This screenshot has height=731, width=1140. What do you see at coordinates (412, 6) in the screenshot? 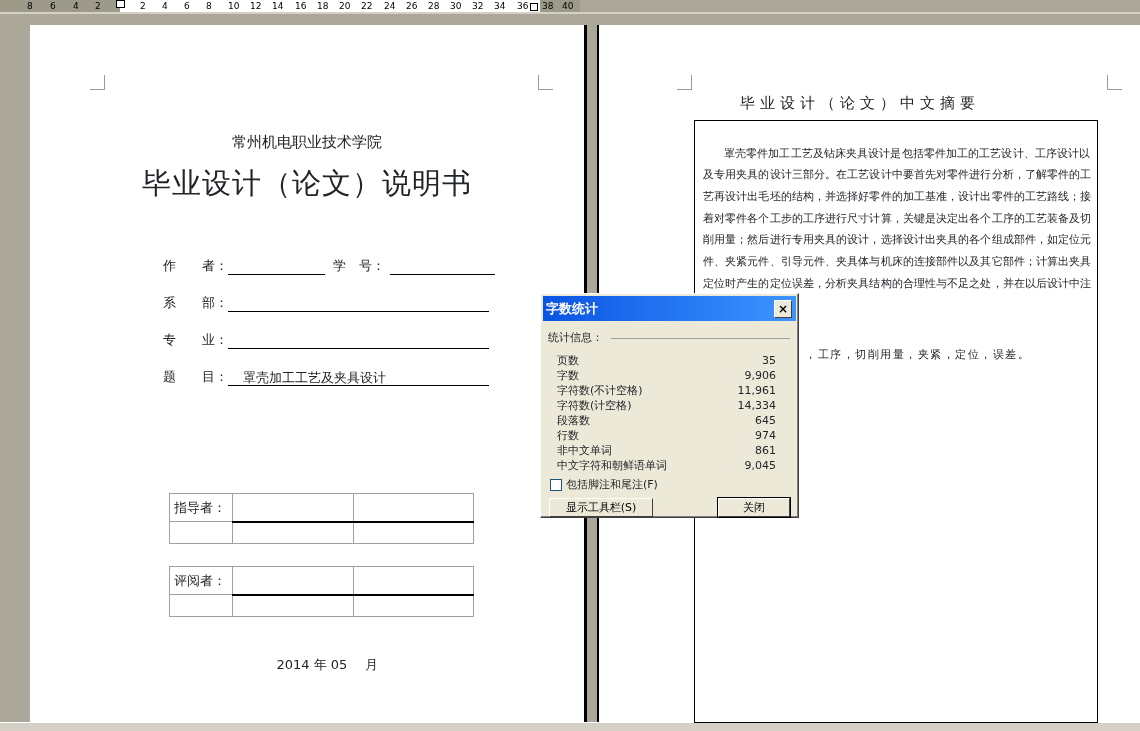
I see `ruler-number: 26` at bounding box center [412, 6].